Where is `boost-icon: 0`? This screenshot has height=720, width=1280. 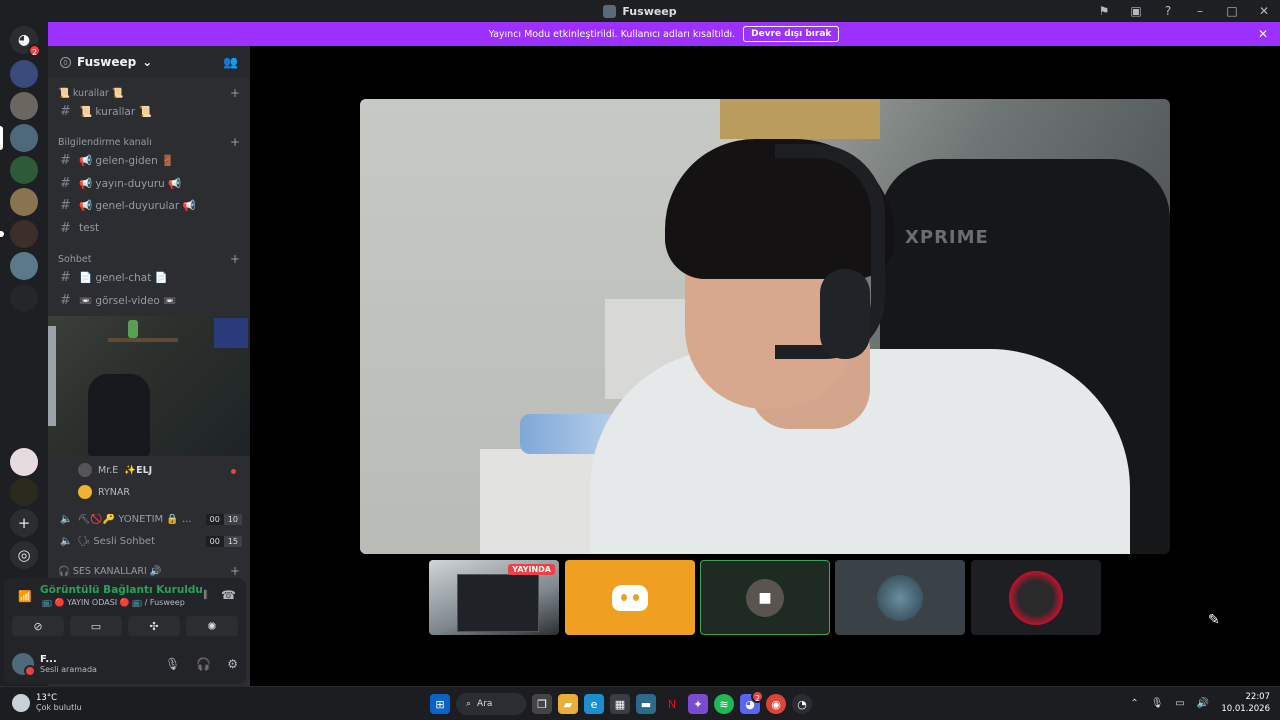
boost-icon: 0 is located at coordinates (65, 62).